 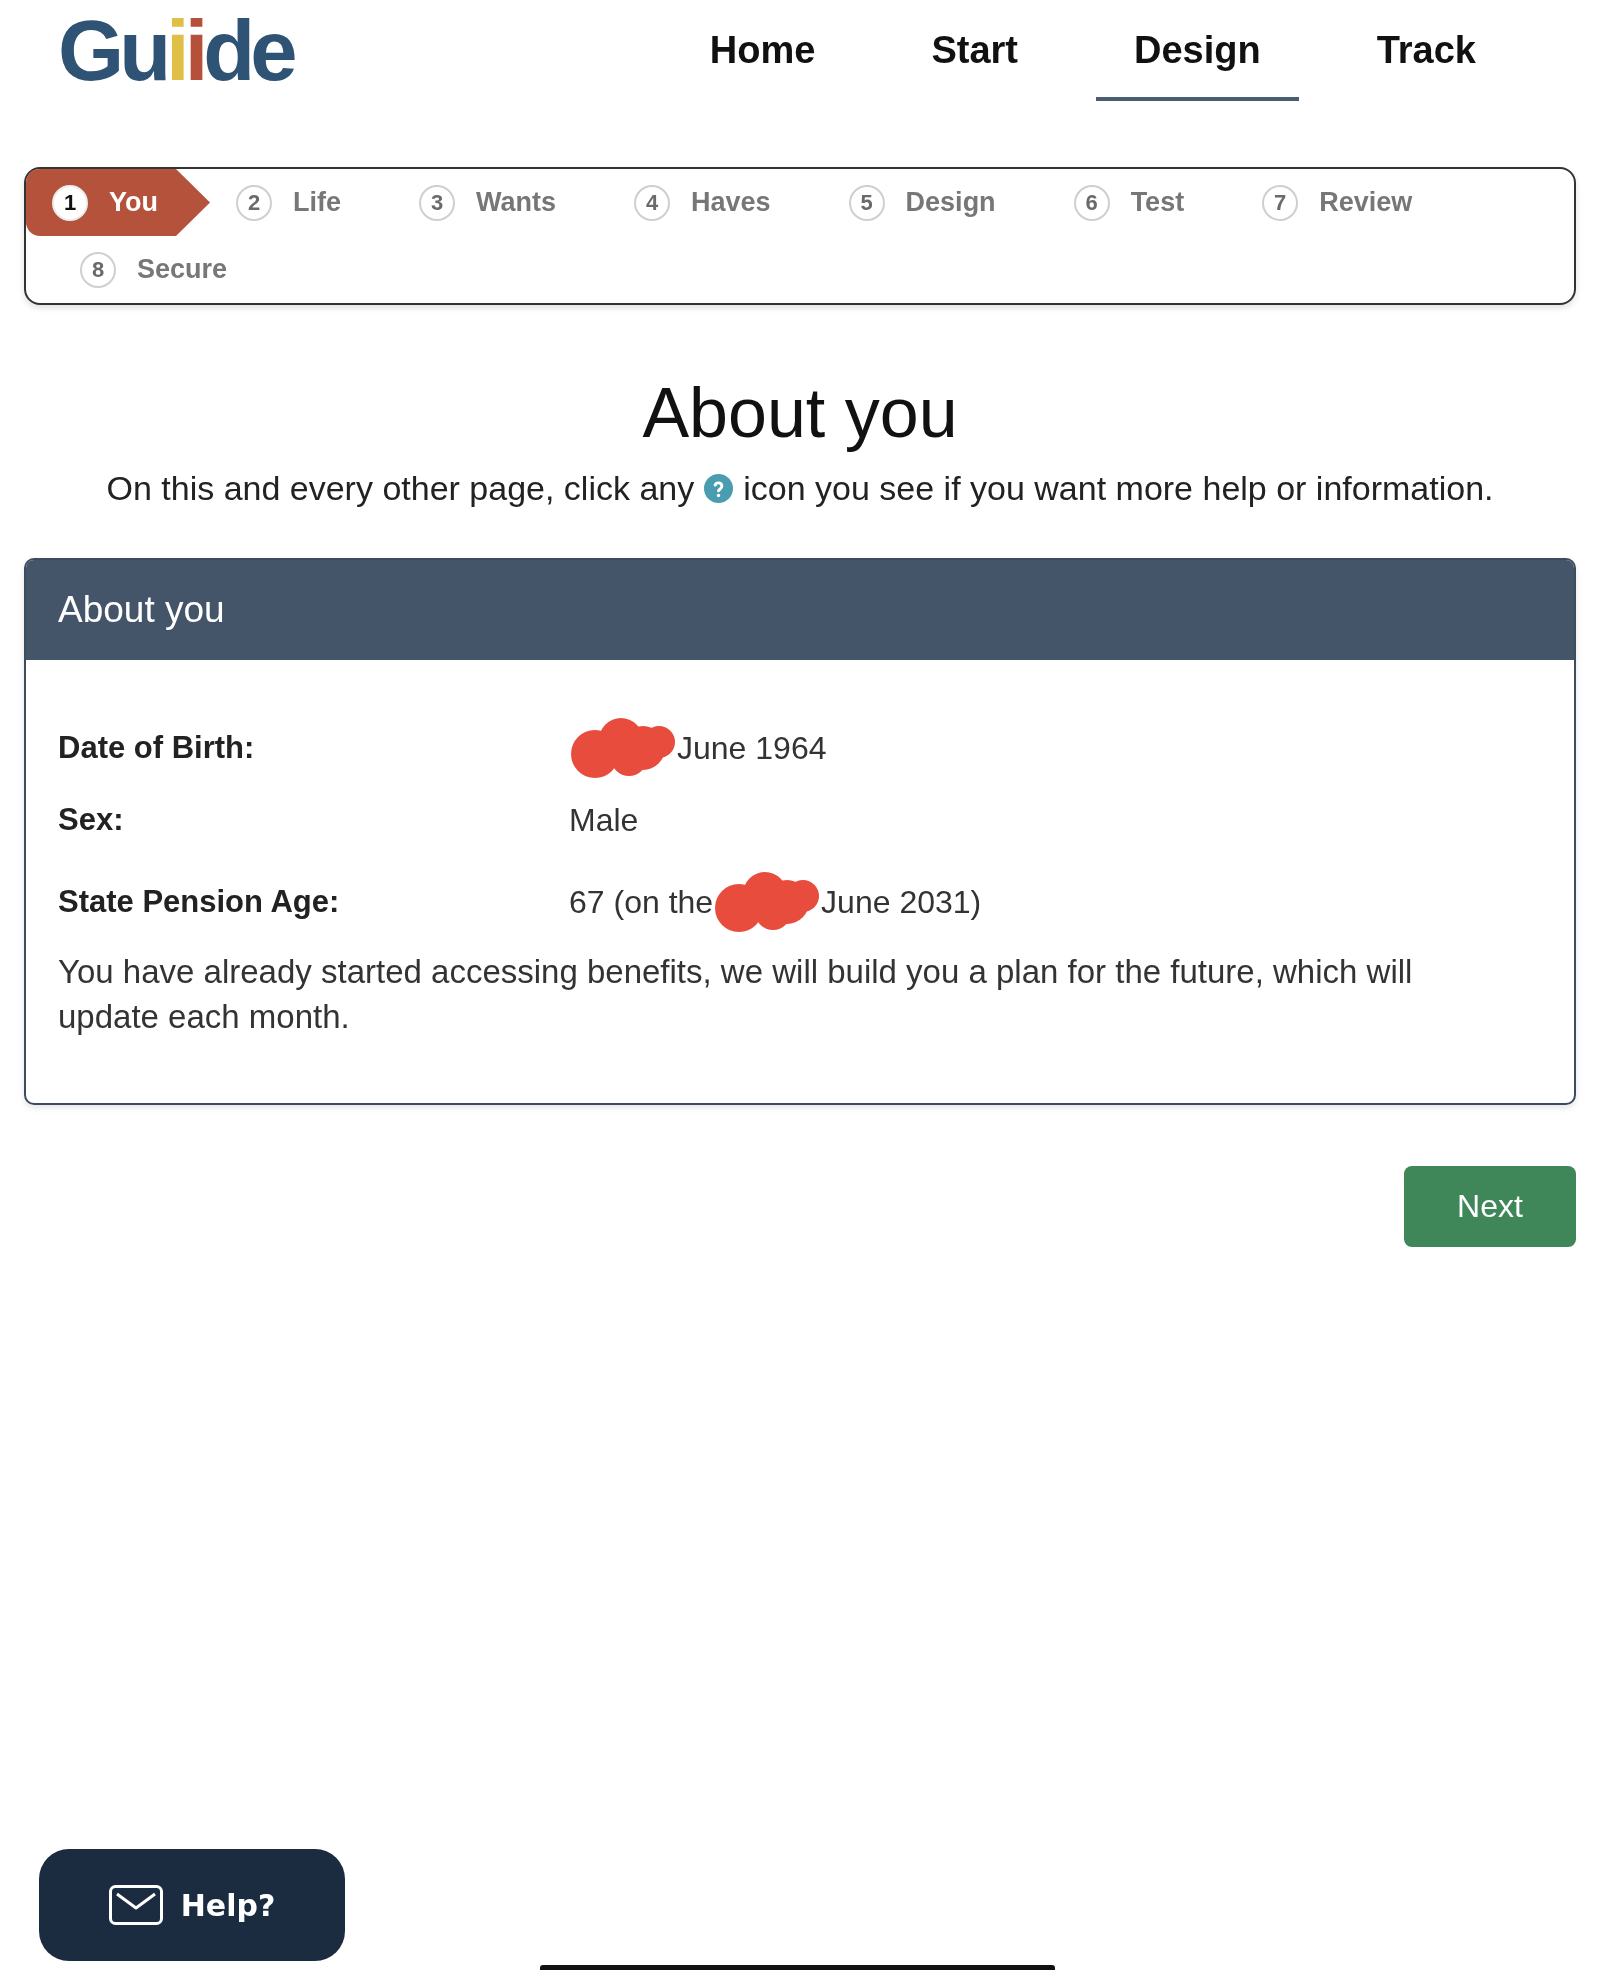 I want to click on logo: Guiide, so click(x=175, y=50).